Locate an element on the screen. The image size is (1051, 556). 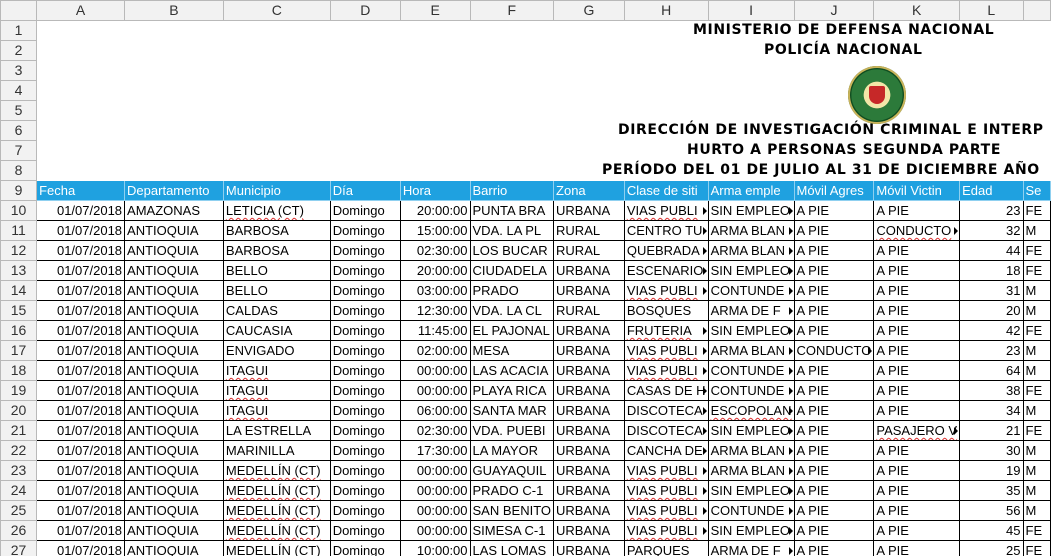
data-cell: ARMA BLAN is located at coordinates (751, 230).